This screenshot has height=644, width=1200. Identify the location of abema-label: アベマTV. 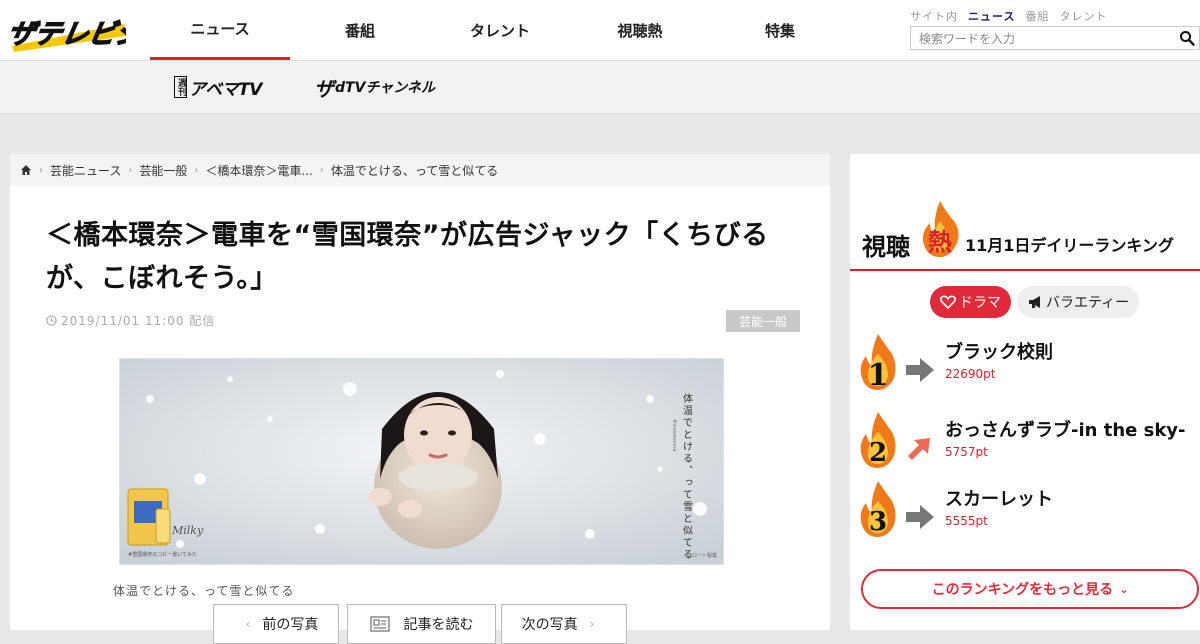
(225, 89).